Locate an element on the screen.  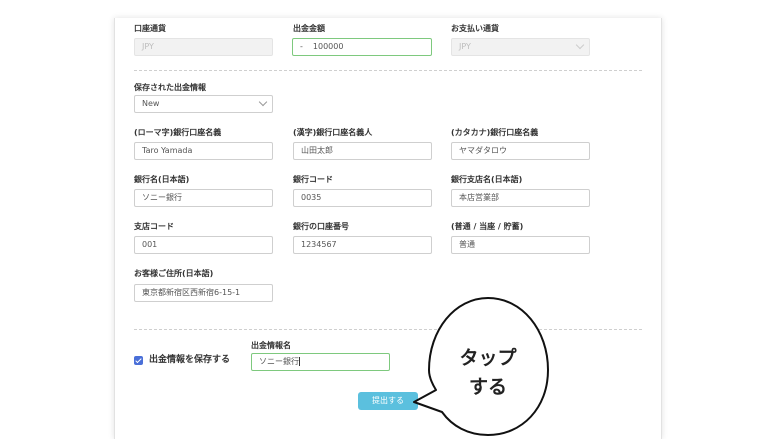
account-number-input: 1234567 is located at coordinates (362, 245).